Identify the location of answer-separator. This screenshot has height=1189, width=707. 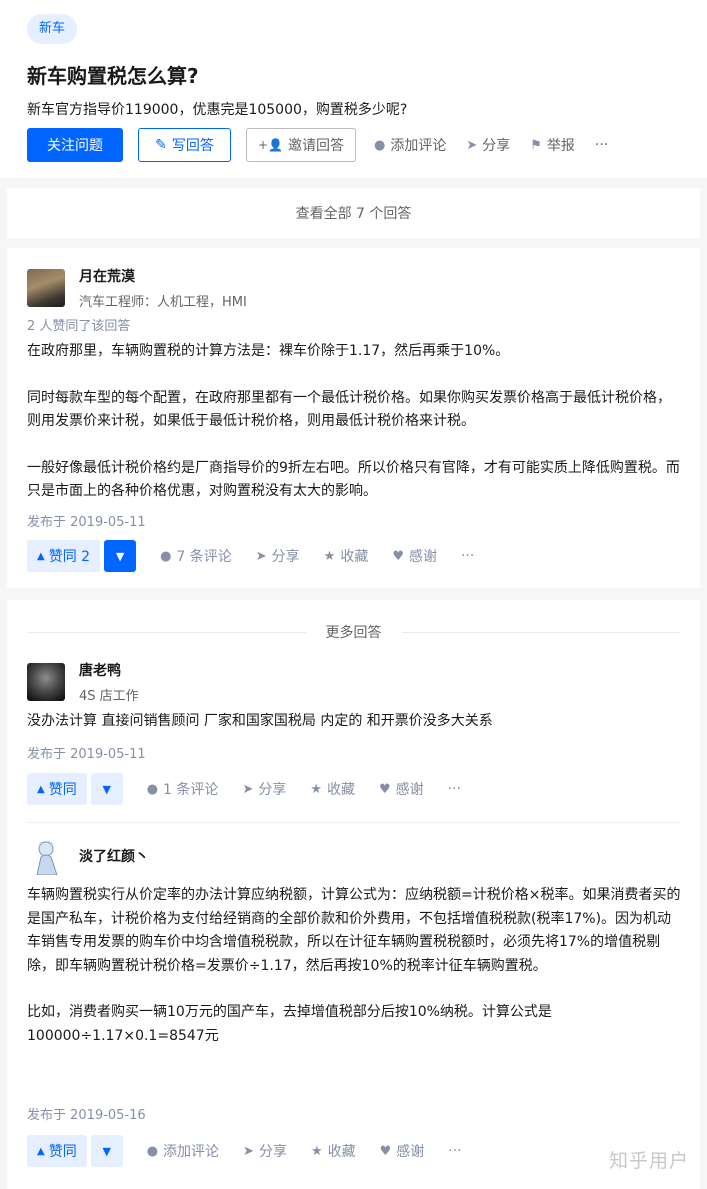
(353, 822).